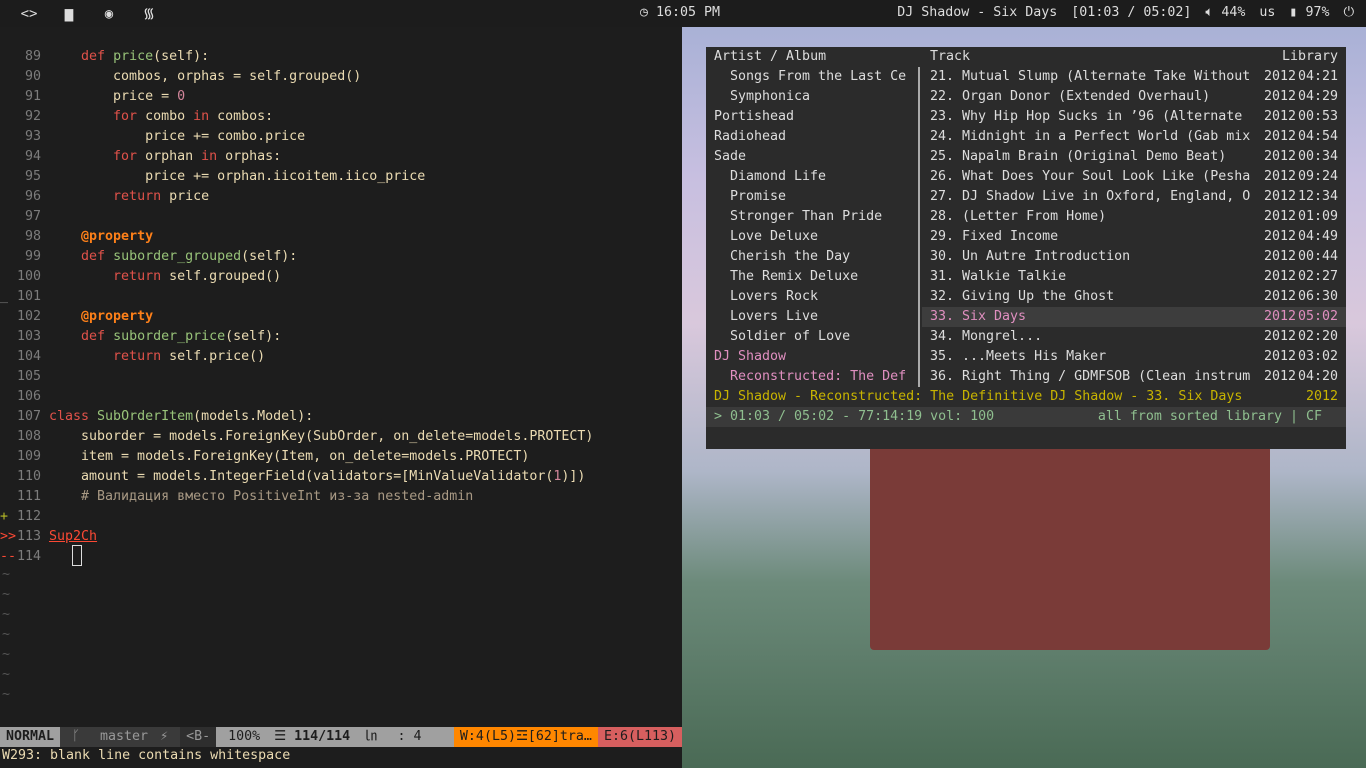 This screenshot has width=1366, height=768. Describe the element at coordinates (29, 14) in the screenshot. I see `code-icon: <>` at that location.